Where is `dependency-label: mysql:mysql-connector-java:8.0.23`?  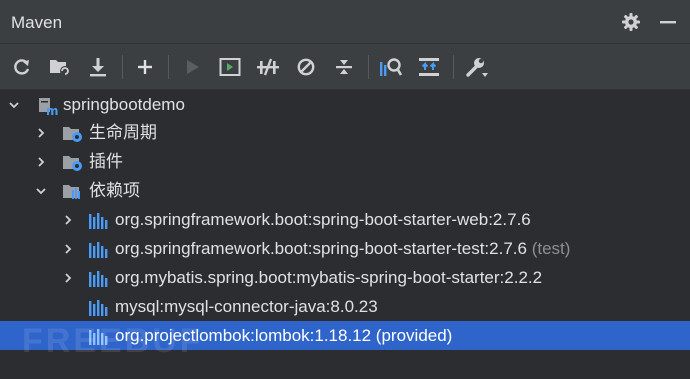 dependency-label: mysql:mysql-connector-java:8.0.23 is located at coordinates (246, 306).